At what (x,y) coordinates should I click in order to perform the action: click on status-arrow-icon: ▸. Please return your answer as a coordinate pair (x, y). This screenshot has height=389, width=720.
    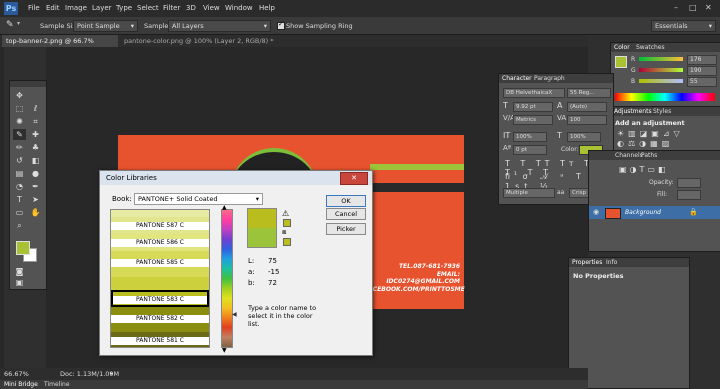
    Looking at the image, I should click on (111, 373).